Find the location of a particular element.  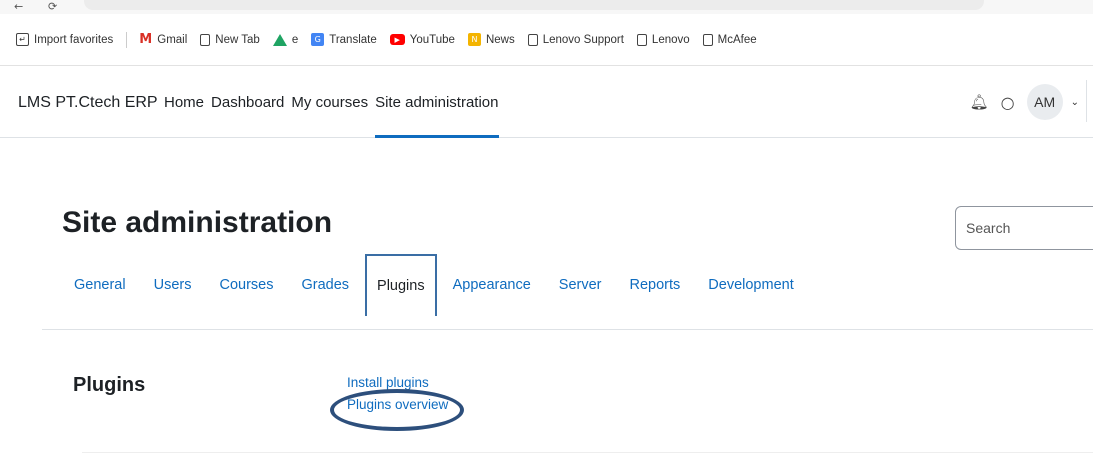

bookmark-lenovo: Lenovo is located at coordinates (663, 39).